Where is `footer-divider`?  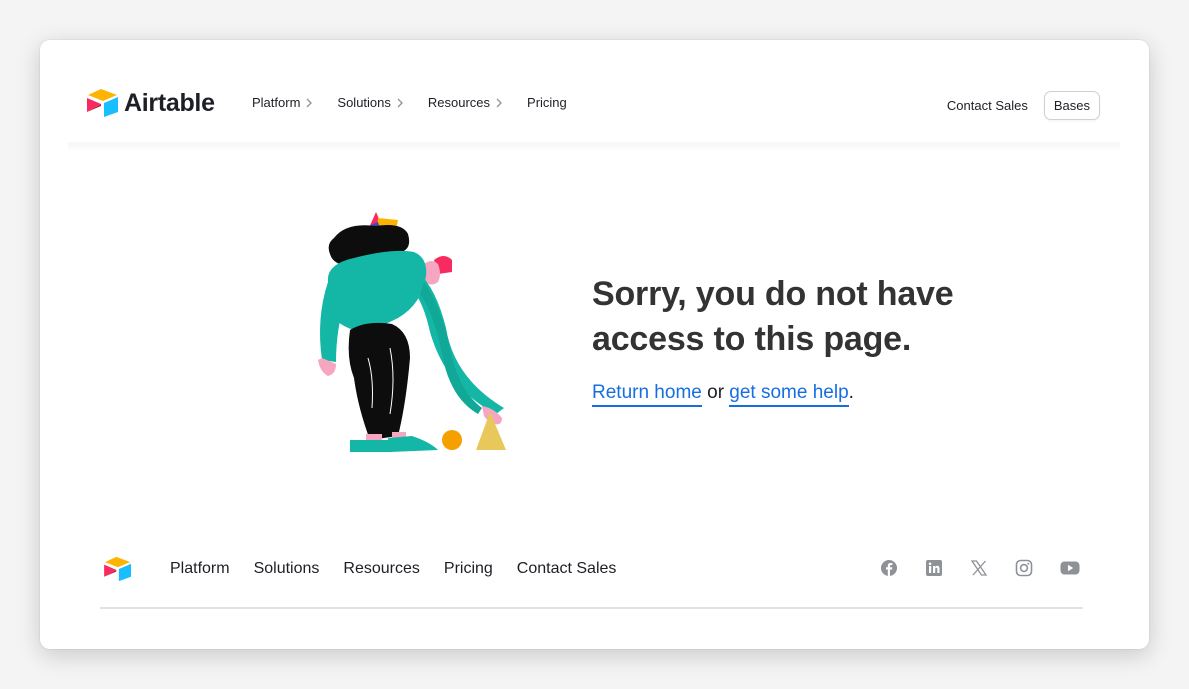
footer-divider is located at coordinates (591, 608).